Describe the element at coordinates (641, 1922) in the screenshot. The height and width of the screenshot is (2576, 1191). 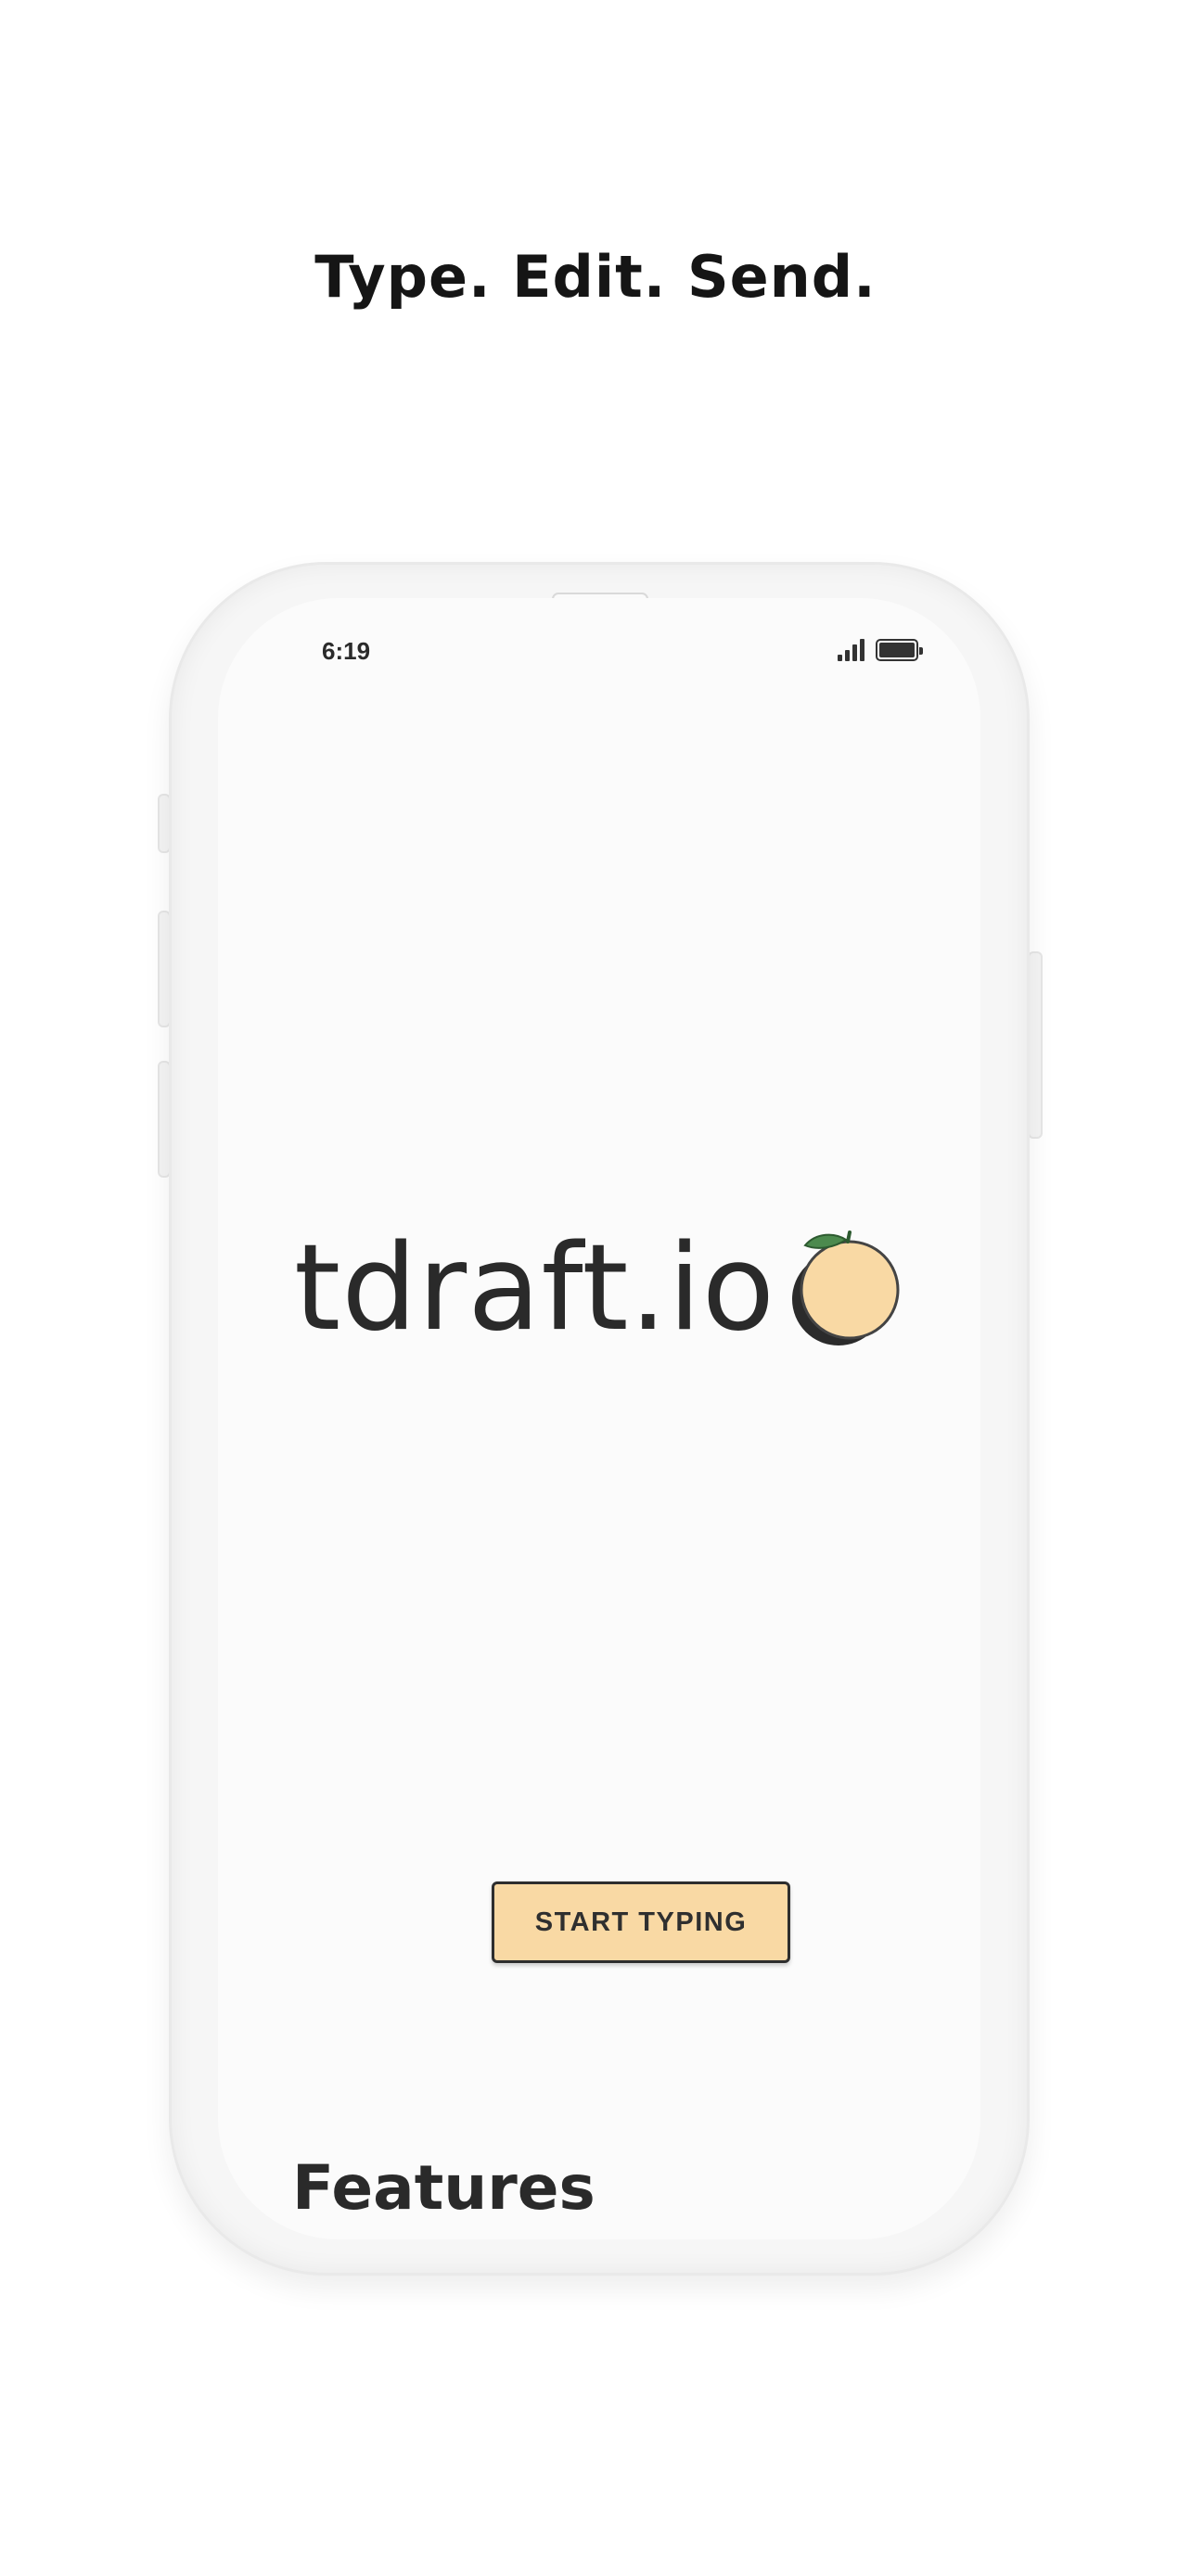
I see `start-typing-button: START TYPING` at that location.